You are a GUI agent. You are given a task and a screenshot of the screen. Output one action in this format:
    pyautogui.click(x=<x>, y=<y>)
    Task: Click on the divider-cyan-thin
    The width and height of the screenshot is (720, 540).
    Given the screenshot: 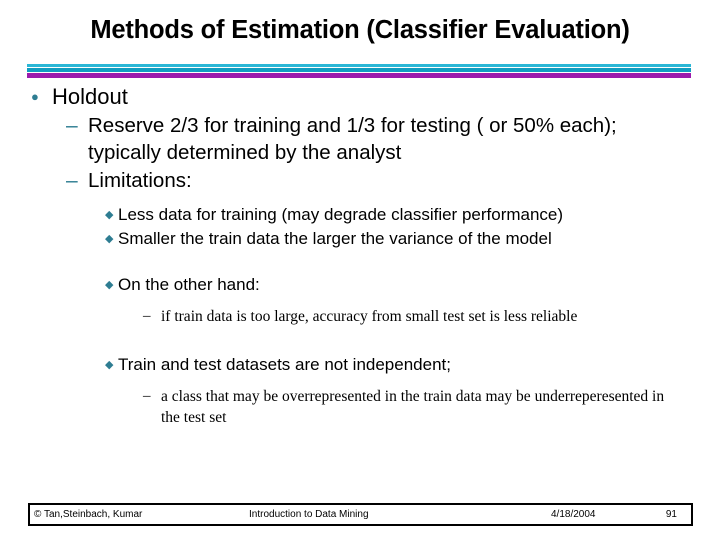 What is the action you would take?
    pyautogui.click(x=359, y=65)
    